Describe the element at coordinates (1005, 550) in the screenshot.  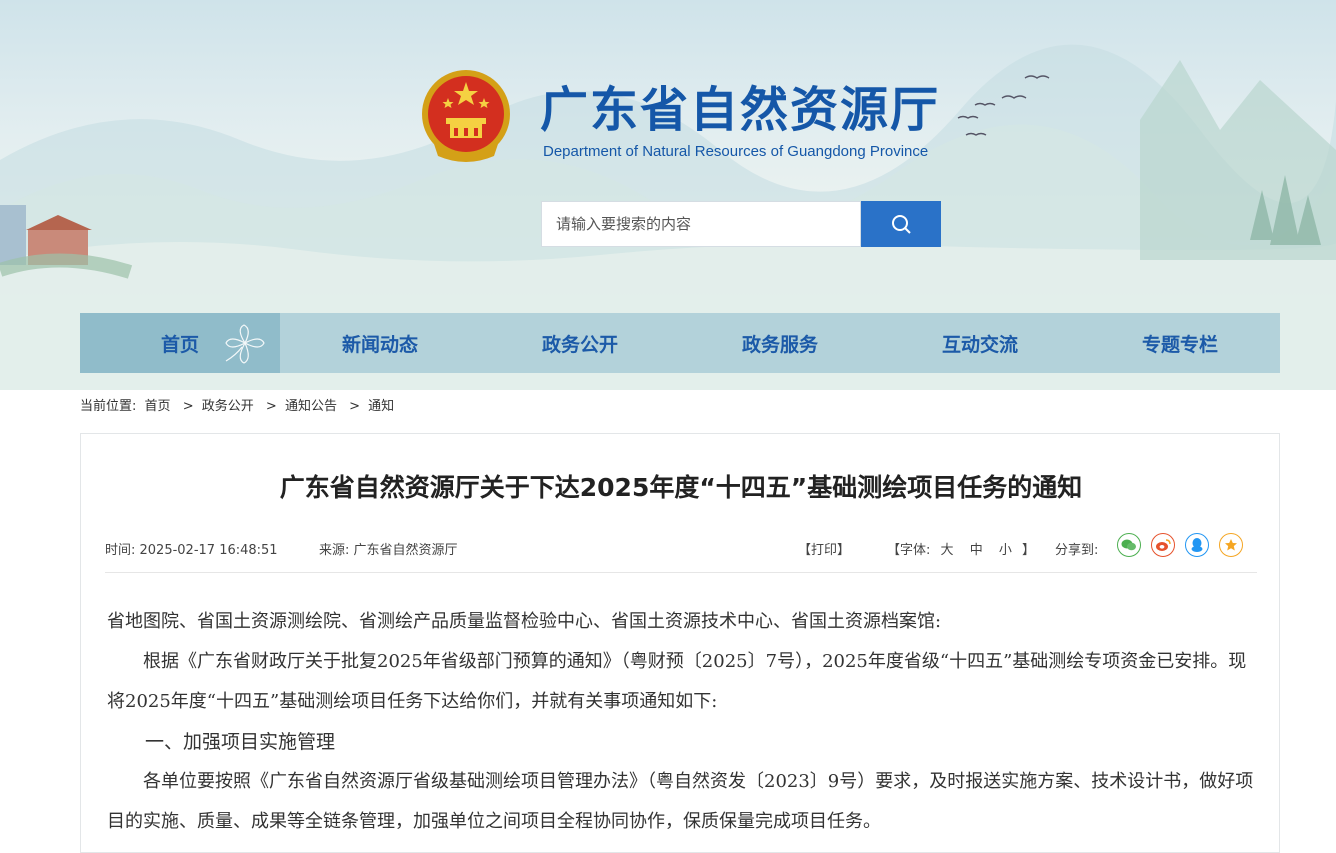
I see `font-size-small: 小` at that location.